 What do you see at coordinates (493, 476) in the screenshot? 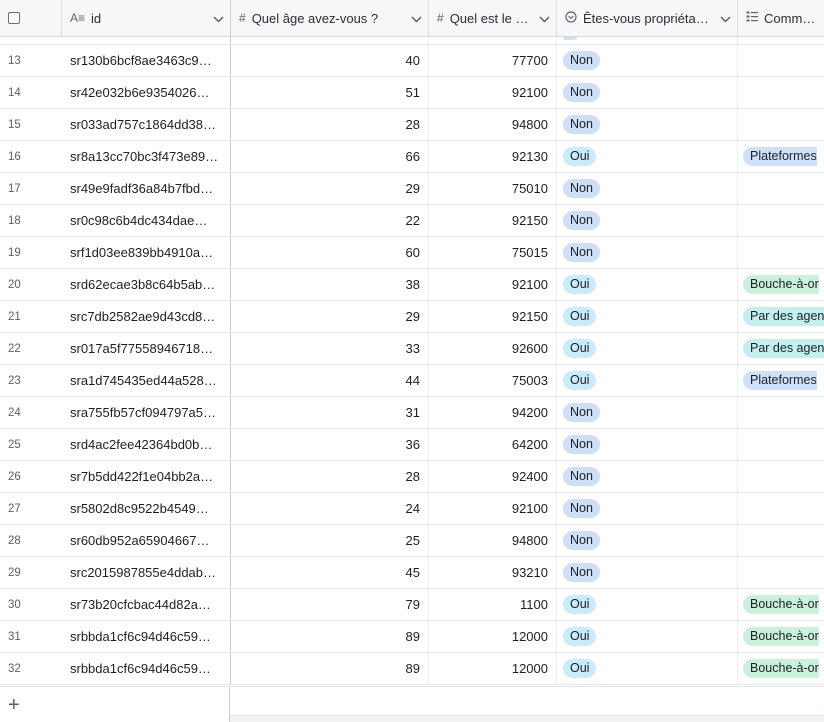
I see `cell-postal-code: 92400` at bounding box center [493, 476].